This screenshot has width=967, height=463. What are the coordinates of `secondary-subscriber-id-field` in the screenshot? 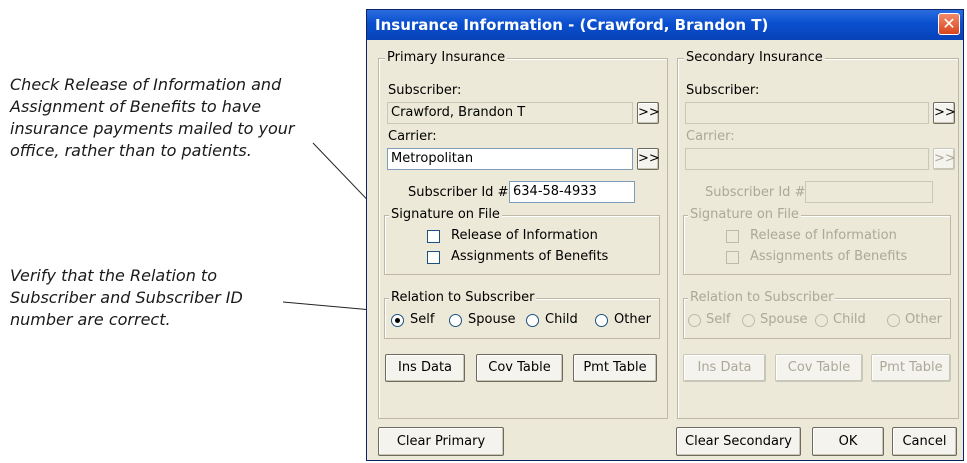 It's located at (869, 192).